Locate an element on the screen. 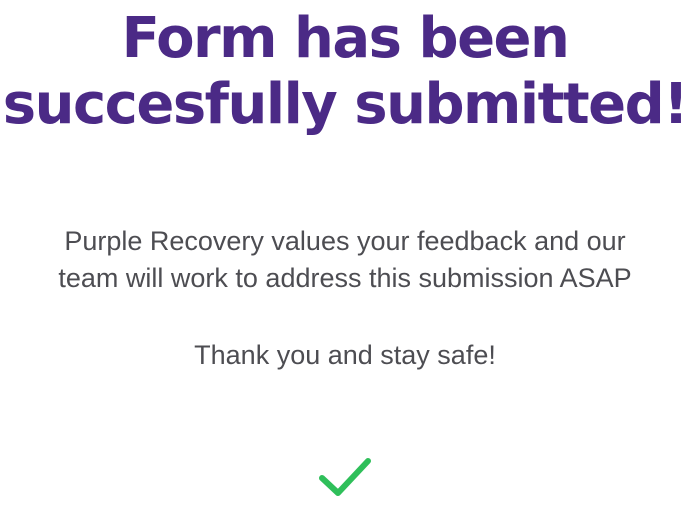 The image size is (690, 510). checkmark-icon is located at coordinates (345, 477).